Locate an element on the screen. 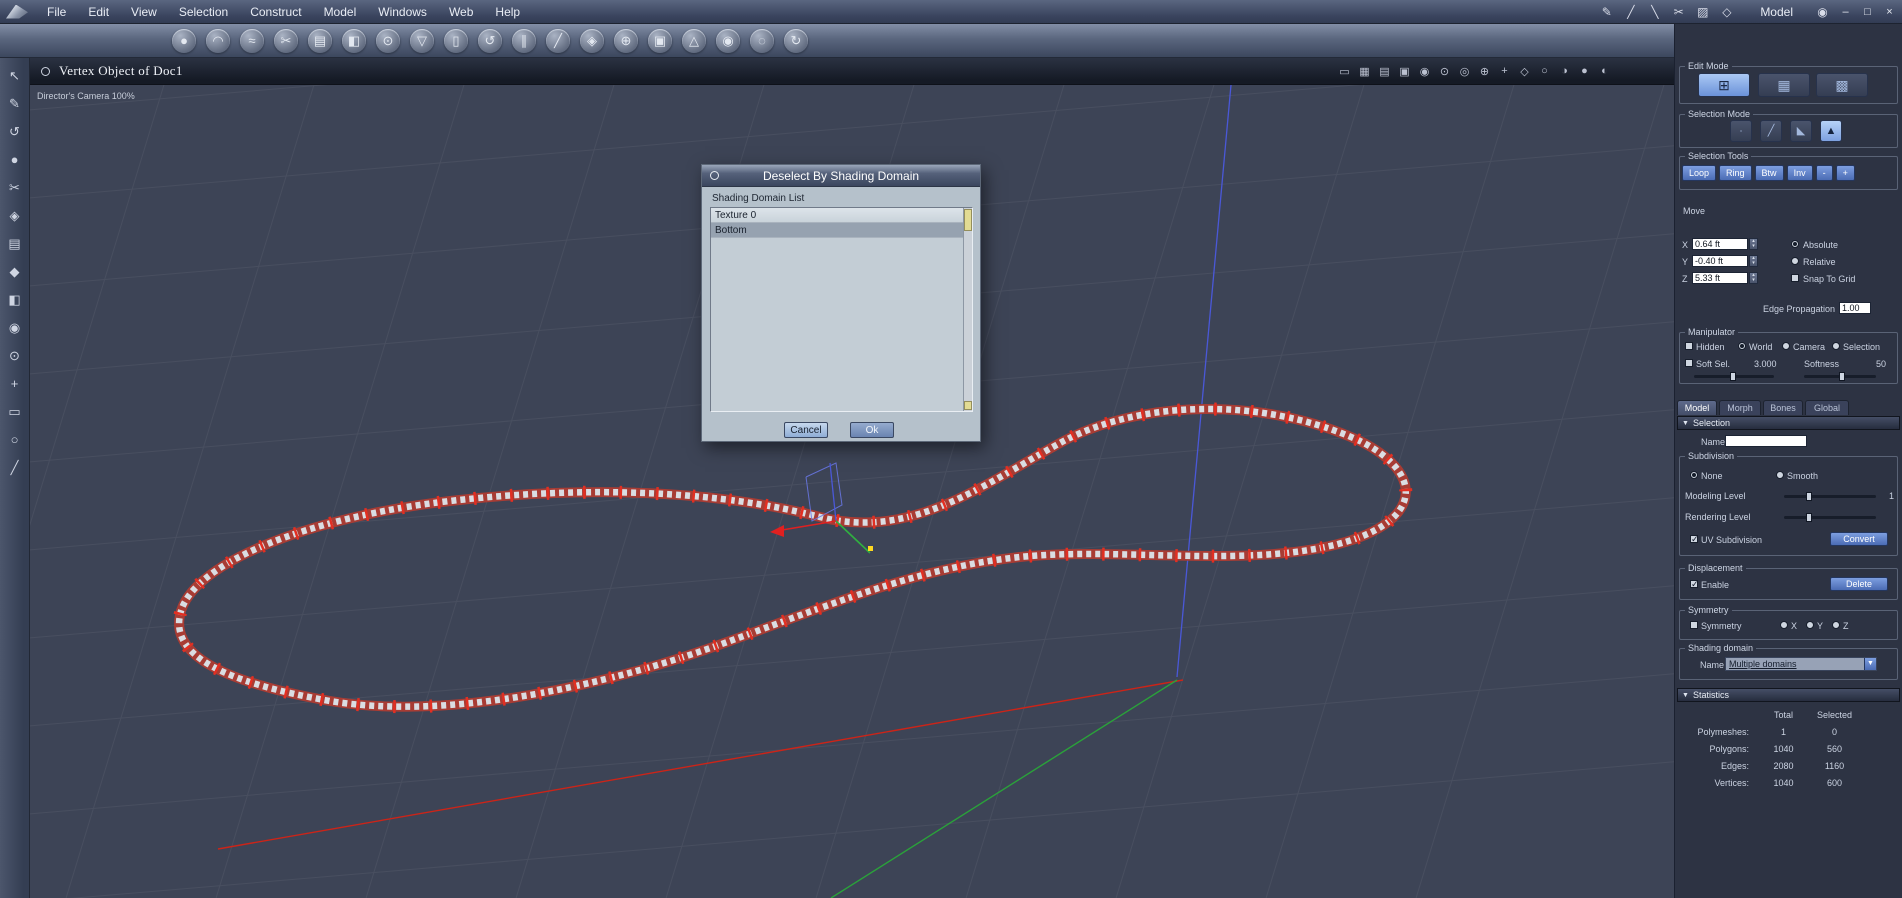  viewport-menu-icon is located at coordinates (45, 71).